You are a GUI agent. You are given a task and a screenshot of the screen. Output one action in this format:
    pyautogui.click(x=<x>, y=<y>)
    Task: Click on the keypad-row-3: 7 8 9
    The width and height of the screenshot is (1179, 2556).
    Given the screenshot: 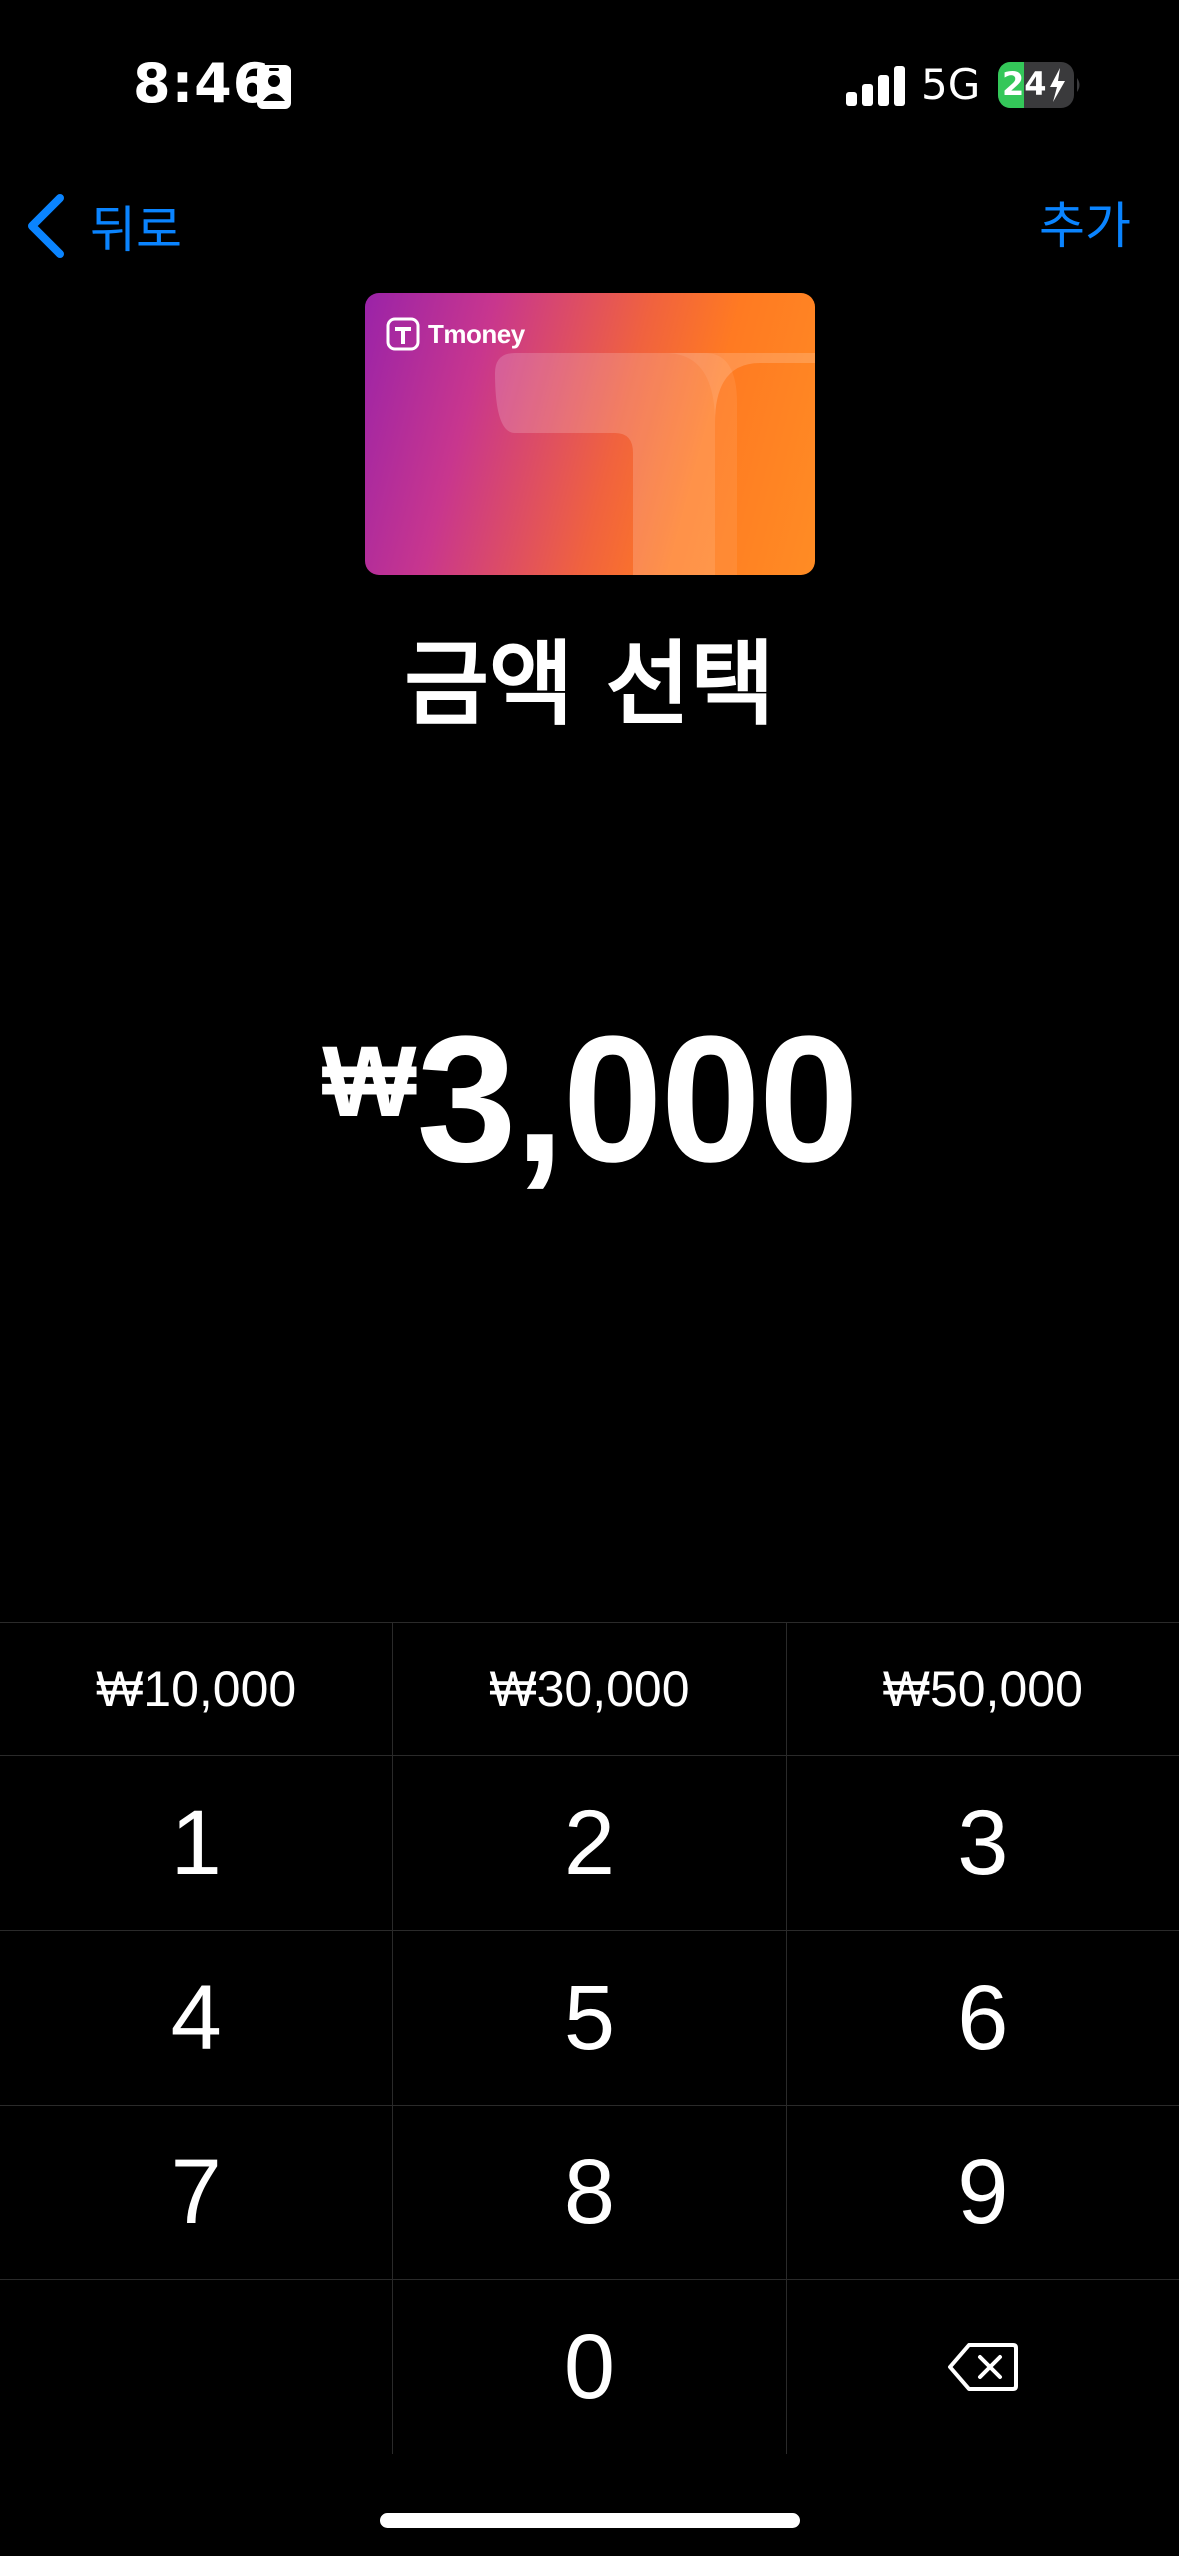 What is the action you would take?
    pyautogui.click(x=589, y=2192)
    